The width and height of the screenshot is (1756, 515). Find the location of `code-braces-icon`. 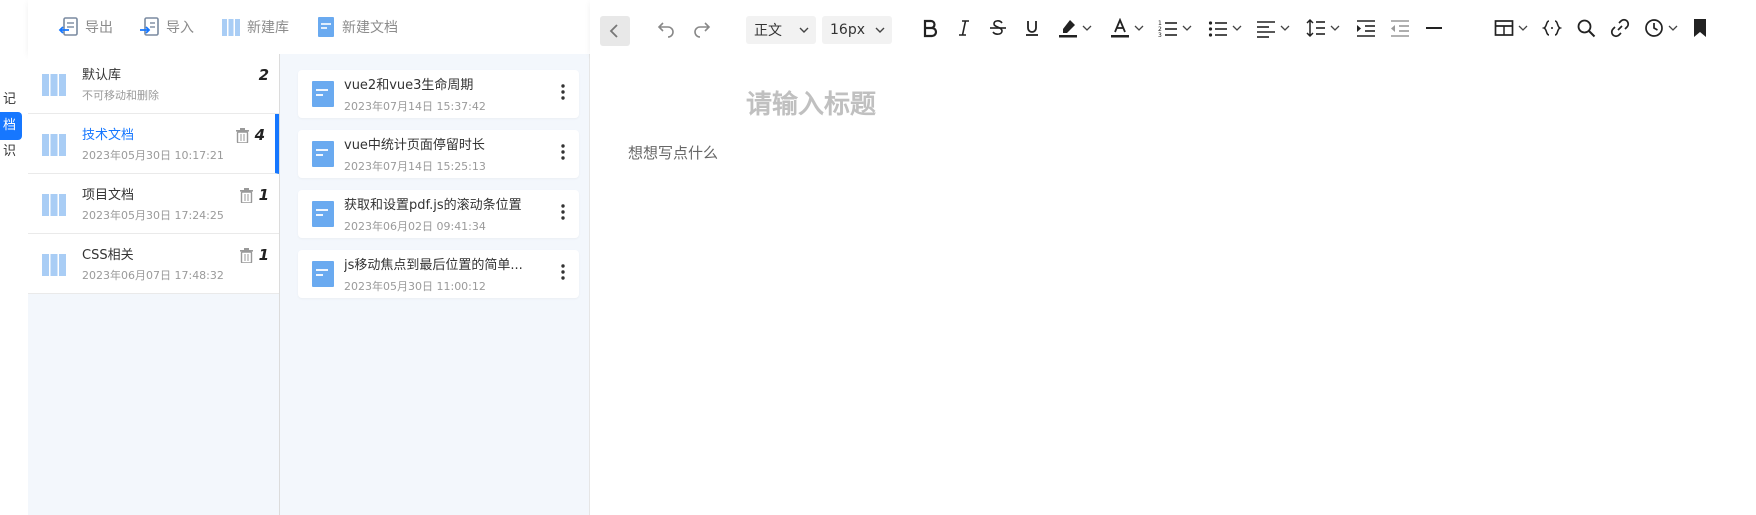

code-braces-icon is located at coordinates (1552, 28).